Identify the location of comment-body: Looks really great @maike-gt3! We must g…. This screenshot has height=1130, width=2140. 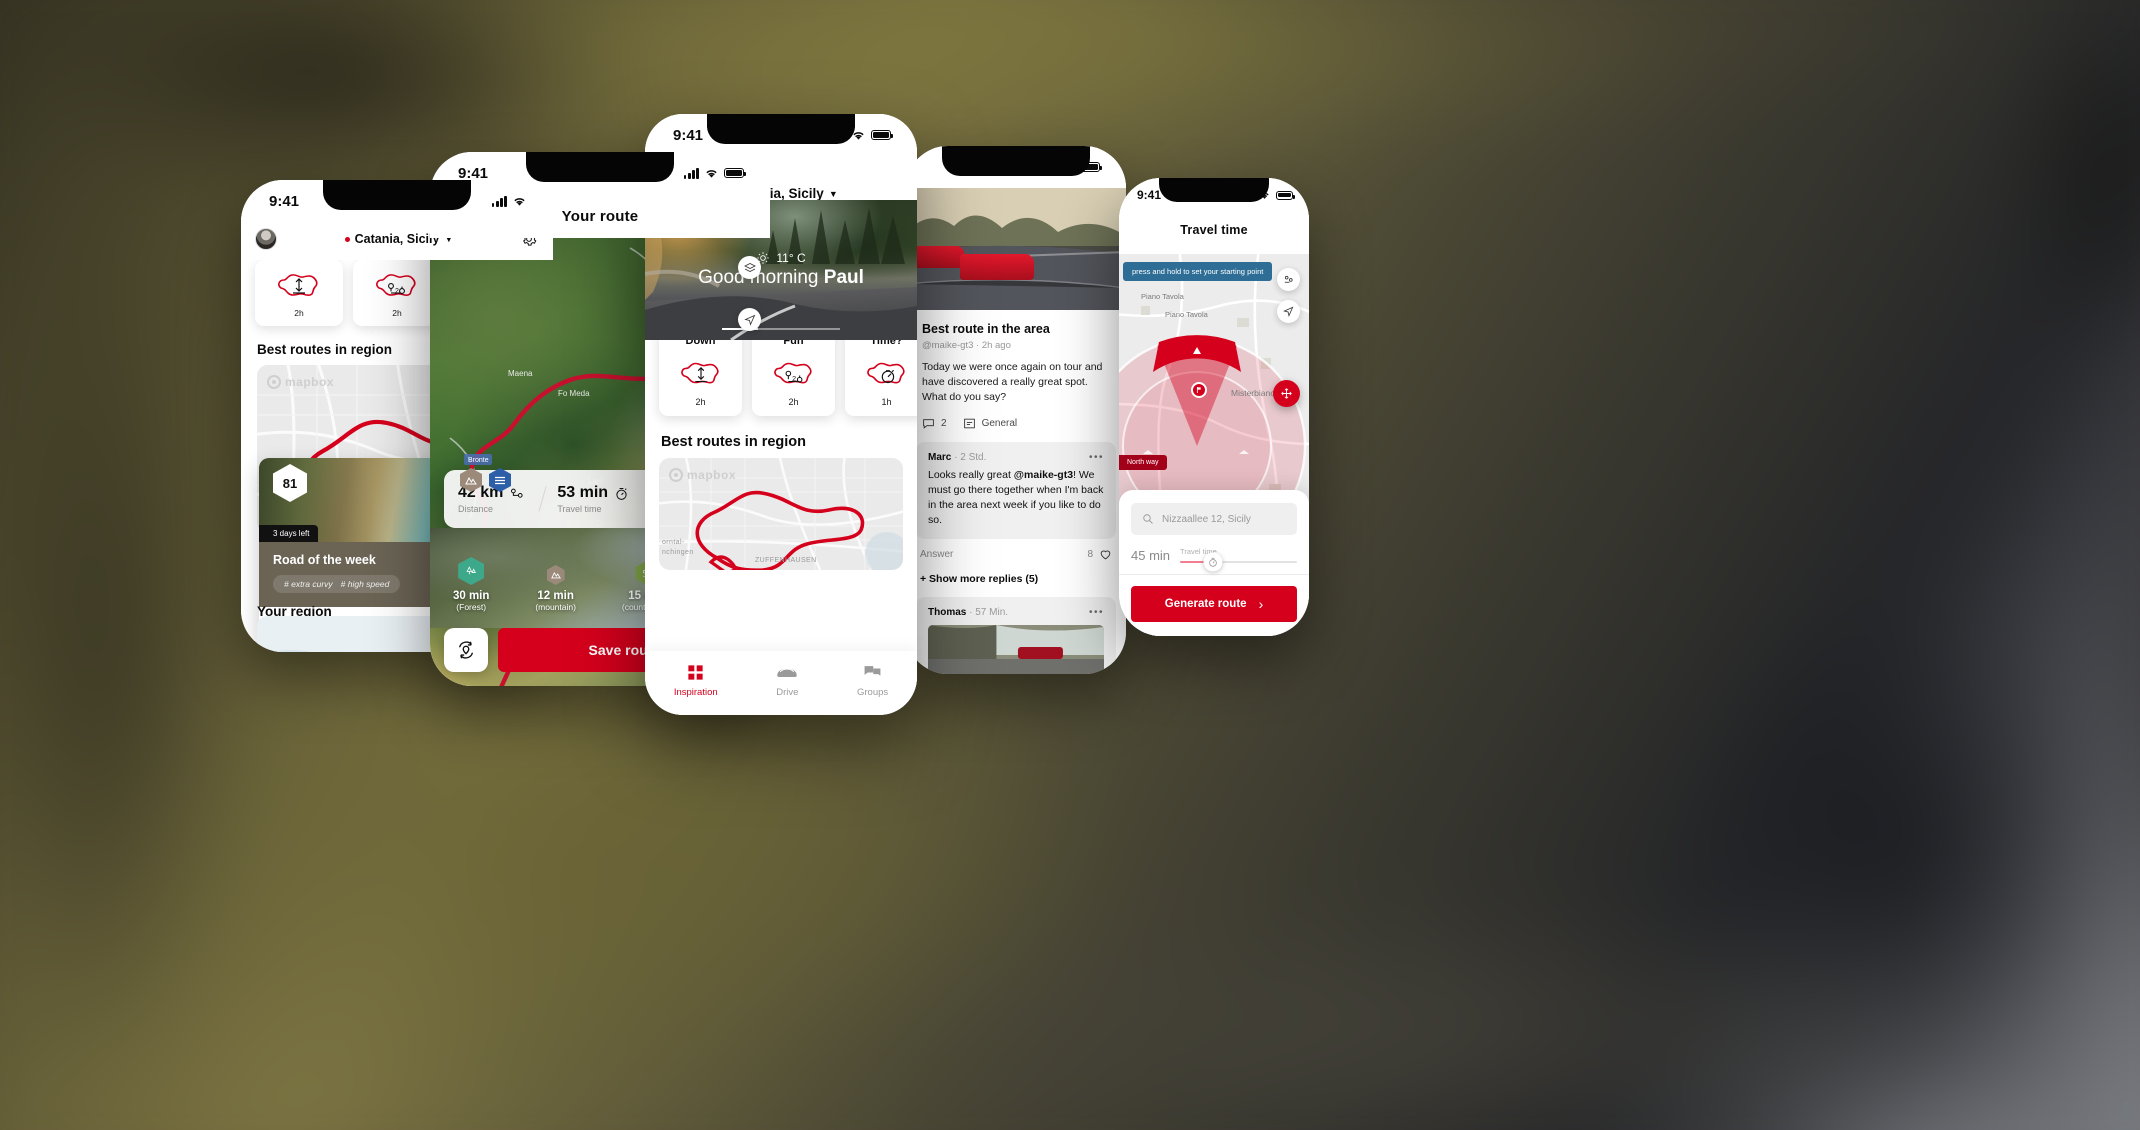
(1016, 497).